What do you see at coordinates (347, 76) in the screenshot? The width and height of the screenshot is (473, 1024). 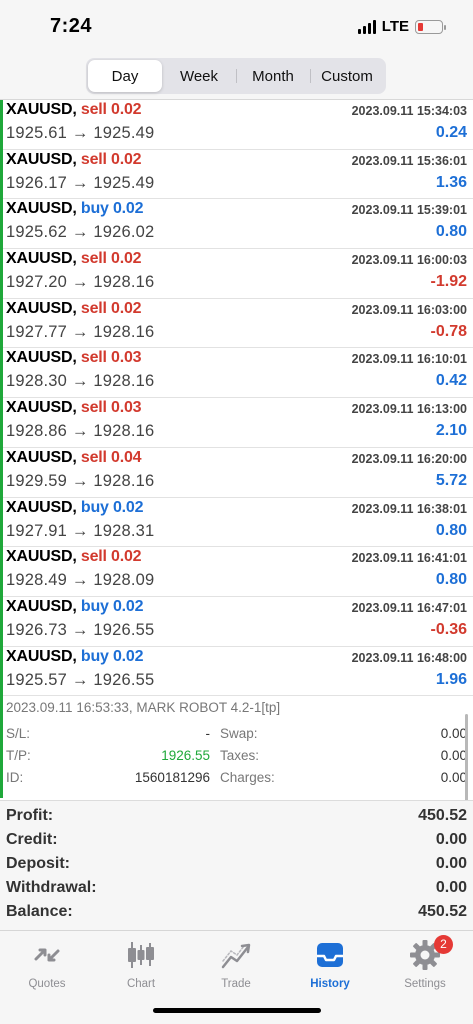 I see `period-tab-custom: Custom` at bounding box center [347, 76].